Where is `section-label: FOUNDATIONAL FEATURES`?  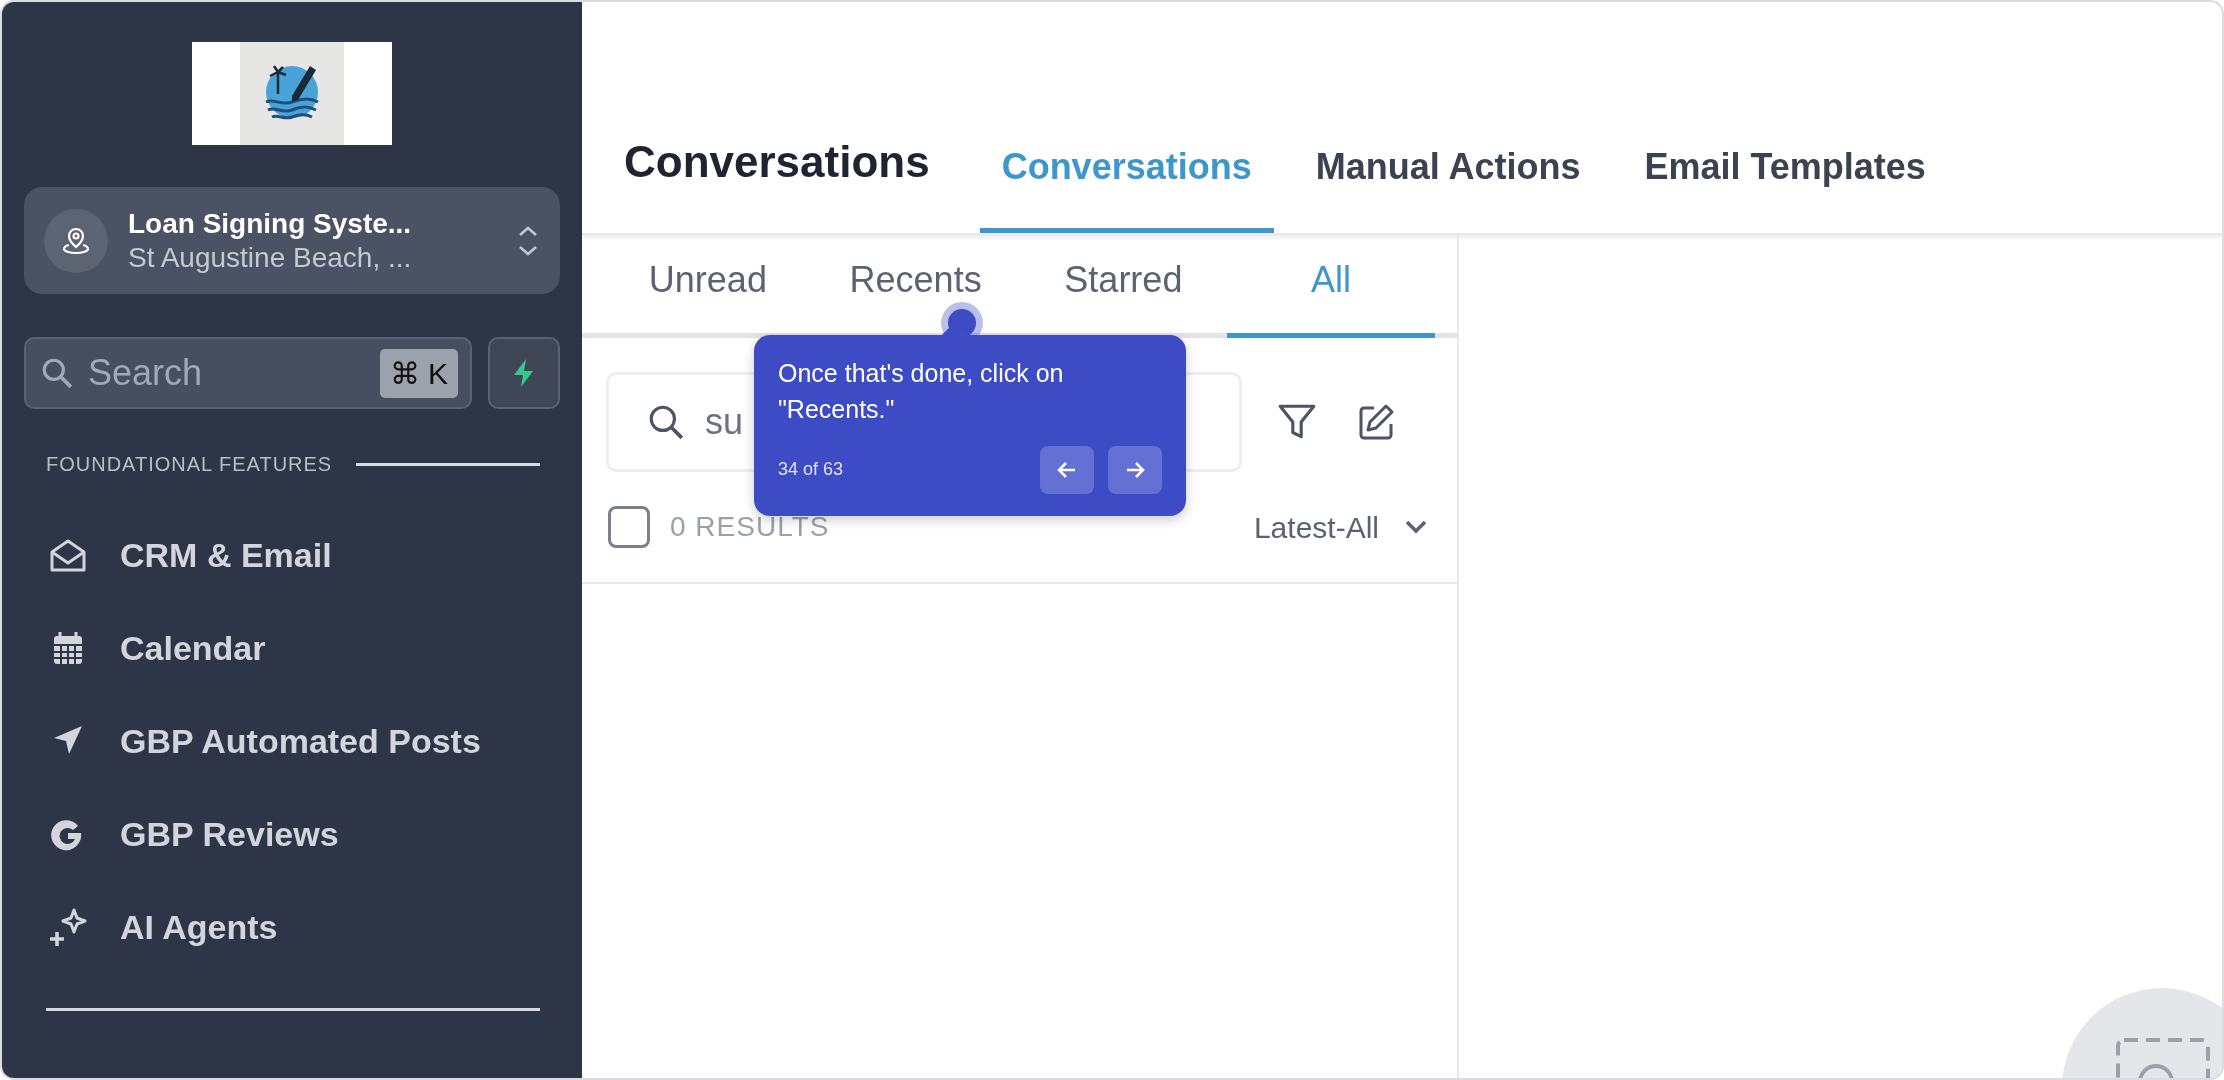
section-label: FOUNDATIONAL FEATURES is located at coordinates (189, 464).